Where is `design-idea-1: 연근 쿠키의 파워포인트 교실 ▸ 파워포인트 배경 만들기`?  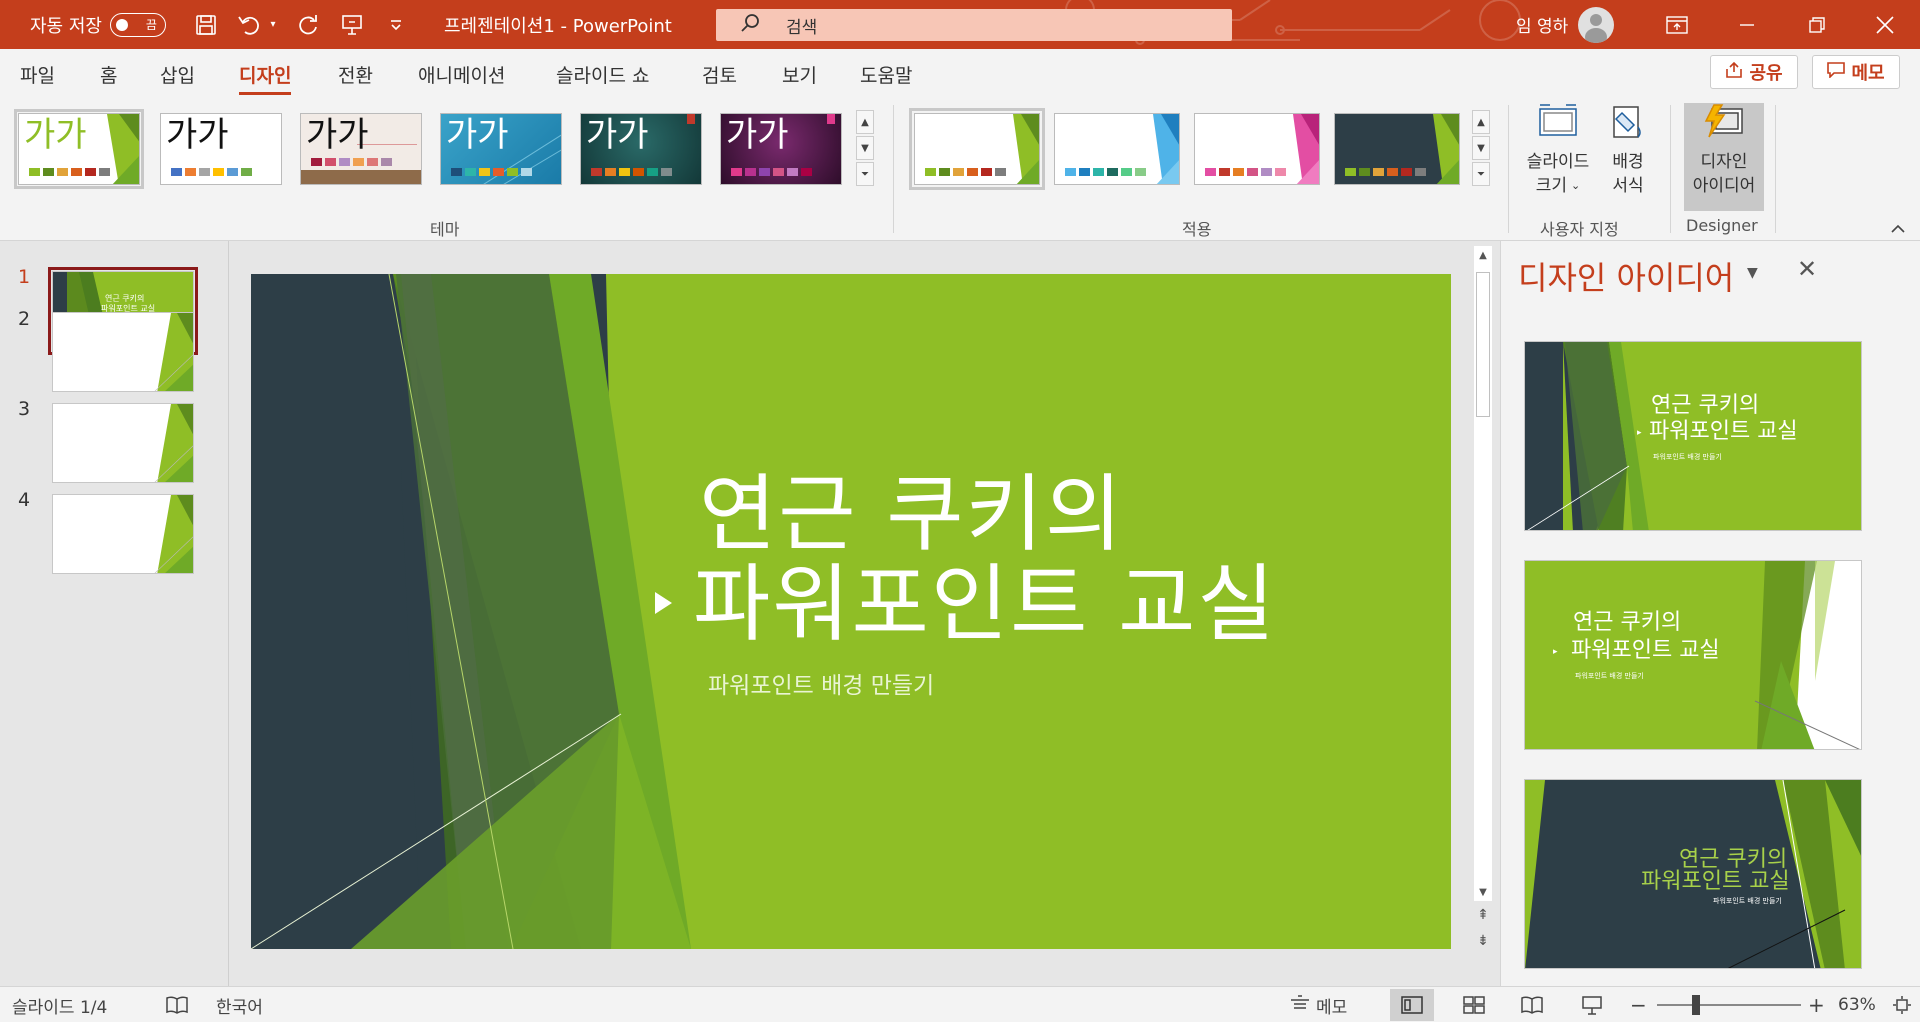
design-idea-1: 연근 쿠키의 파워포인트 교실 ▸ 파워포인트 배경 만들기 is located at coordinates (1693, 436).